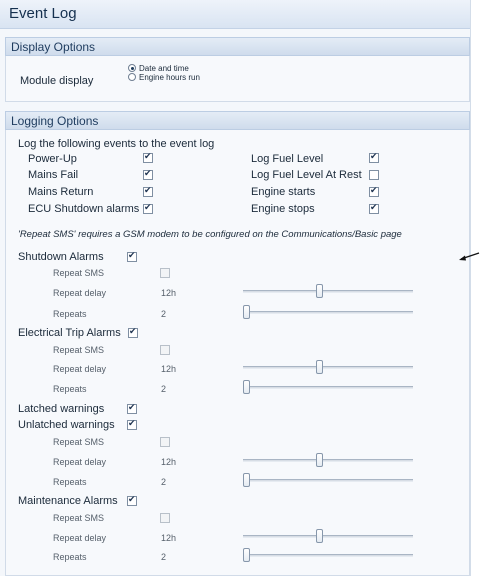 Image resolution: width=481 pixels, height=576 pixels. I want to click on page-title: Event Log, so click(43, 13).